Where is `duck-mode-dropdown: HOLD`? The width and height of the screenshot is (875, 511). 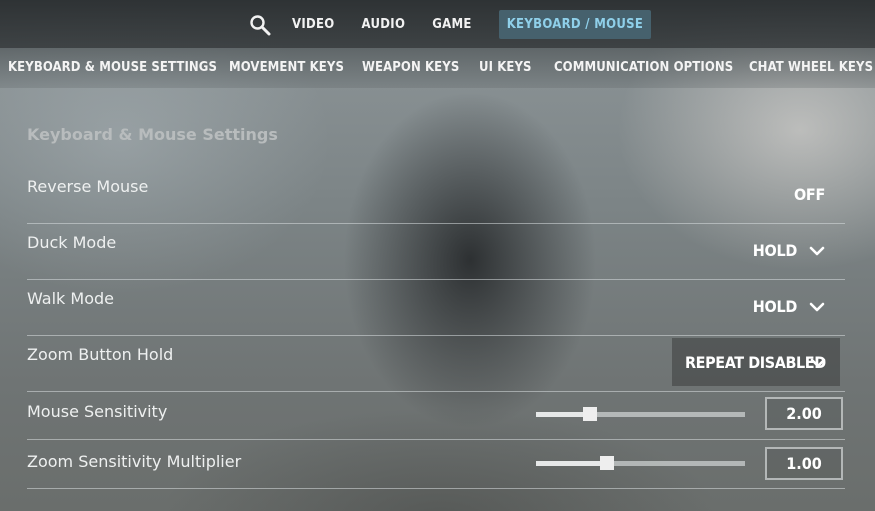 duck-mode-dropdown: HOLD is located at coordinates (789, 250).